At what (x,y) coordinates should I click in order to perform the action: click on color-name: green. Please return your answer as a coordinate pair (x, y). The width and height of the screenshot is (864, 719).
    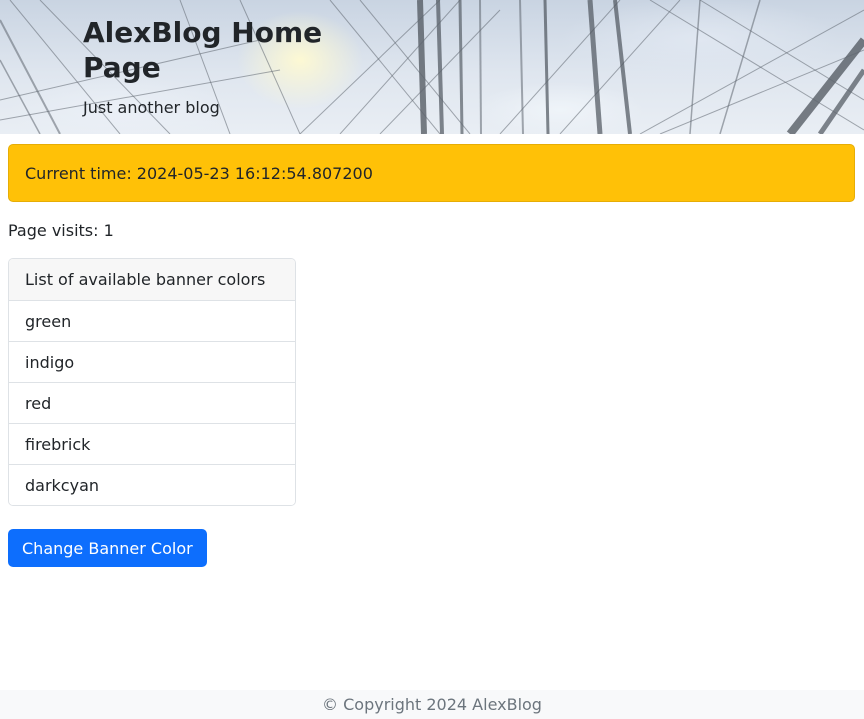
    Looking at the image, I should click on (48, 321).